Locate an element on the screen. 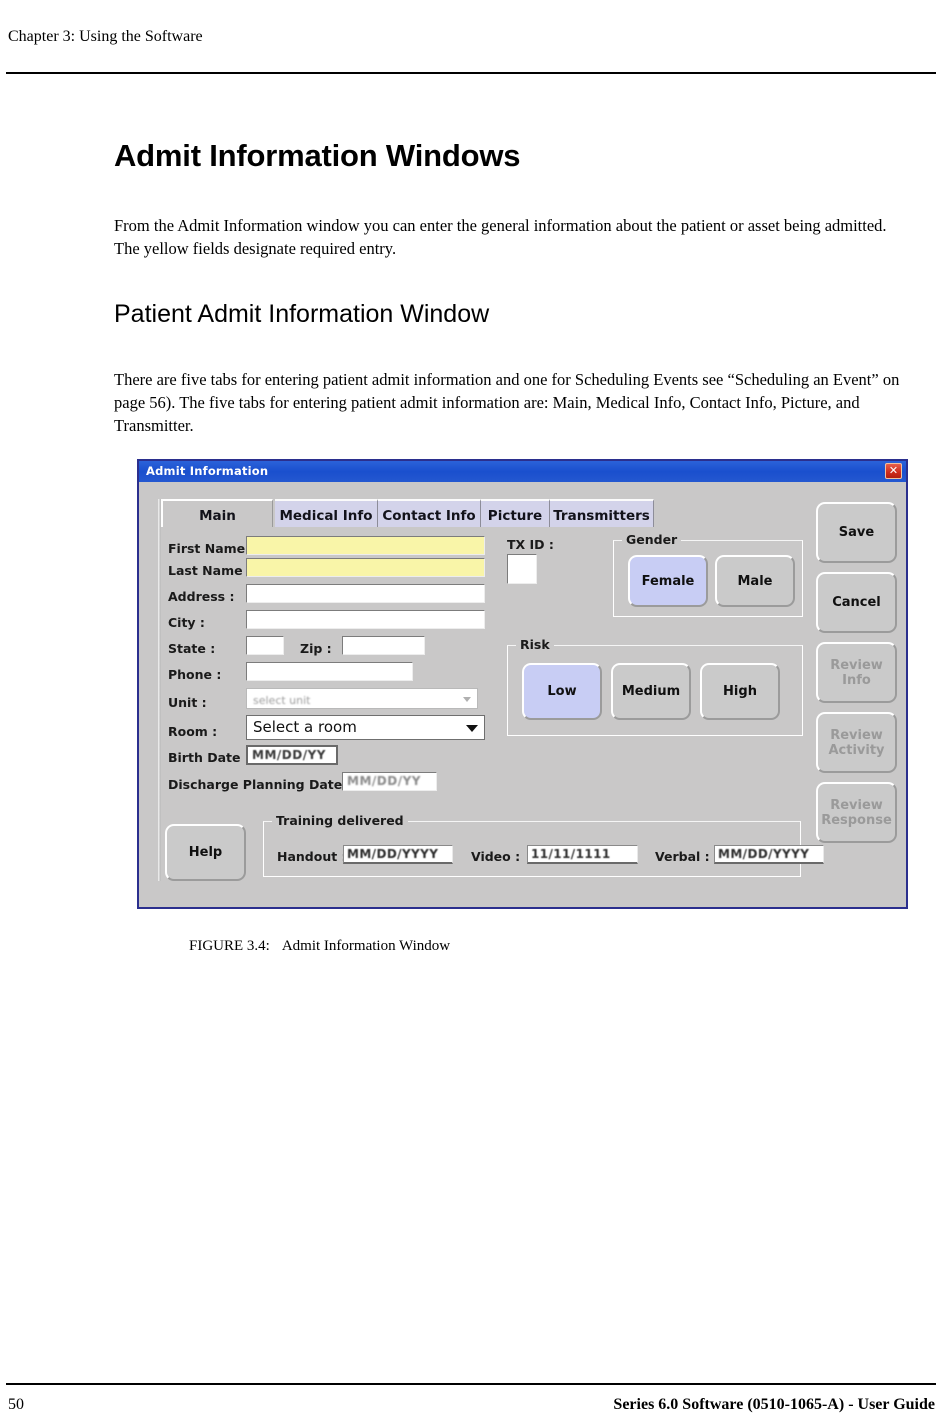 This screenshot has height=1420, width=941. risk-group-title: Risk is located at coordinates (535, 644).